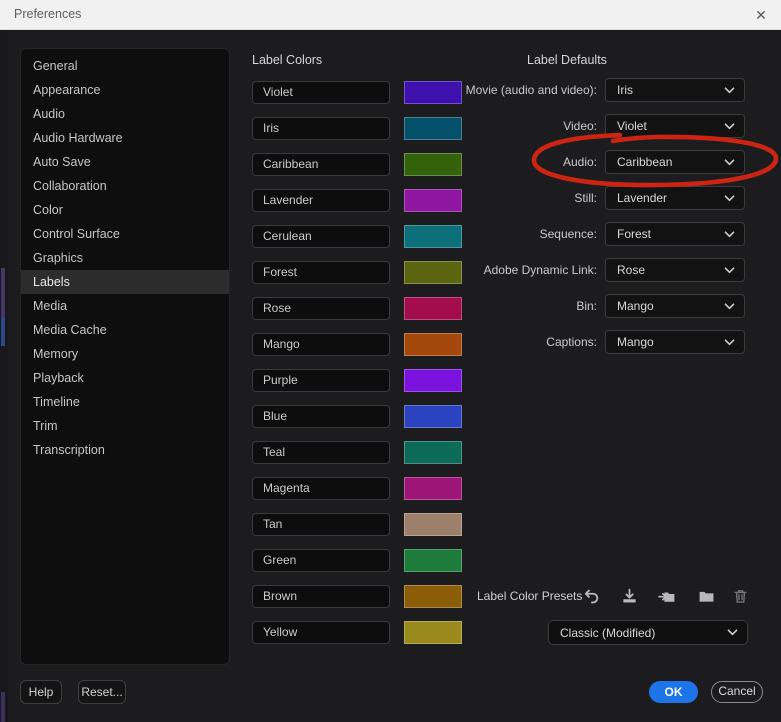 This screenshot has width=781, height=722. I want to click on default-dropdown-captions: Mango, so click(675, 342).